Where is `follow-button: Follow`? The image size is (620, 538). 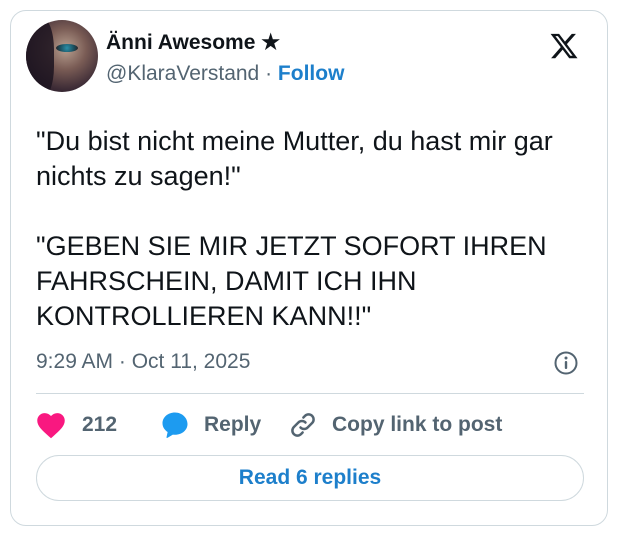
follow-button: Follow is located at coordinates (311, 73).